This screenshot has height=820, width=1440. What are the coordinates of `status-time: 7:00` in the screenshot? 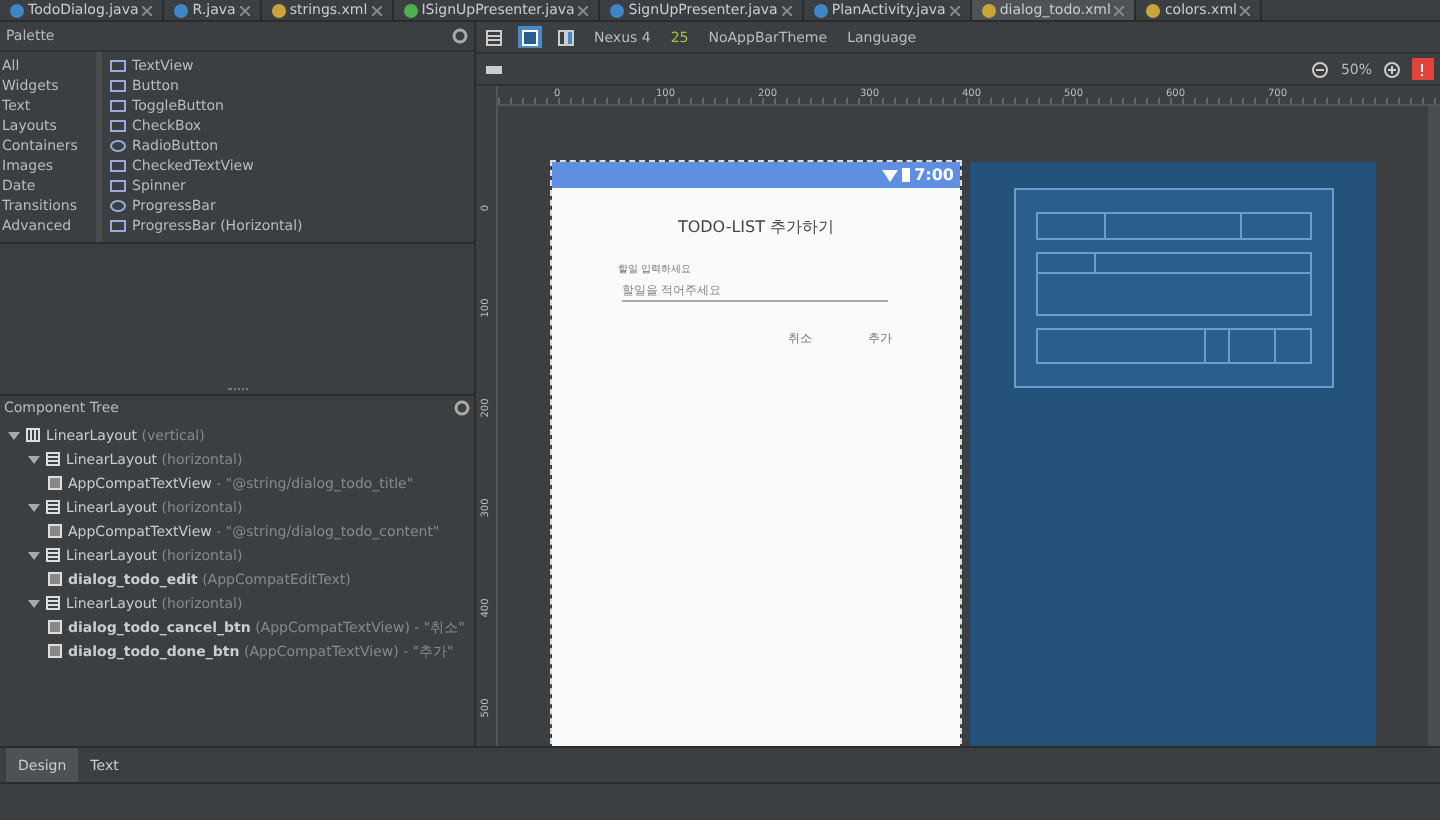 It's located at (934, 175).